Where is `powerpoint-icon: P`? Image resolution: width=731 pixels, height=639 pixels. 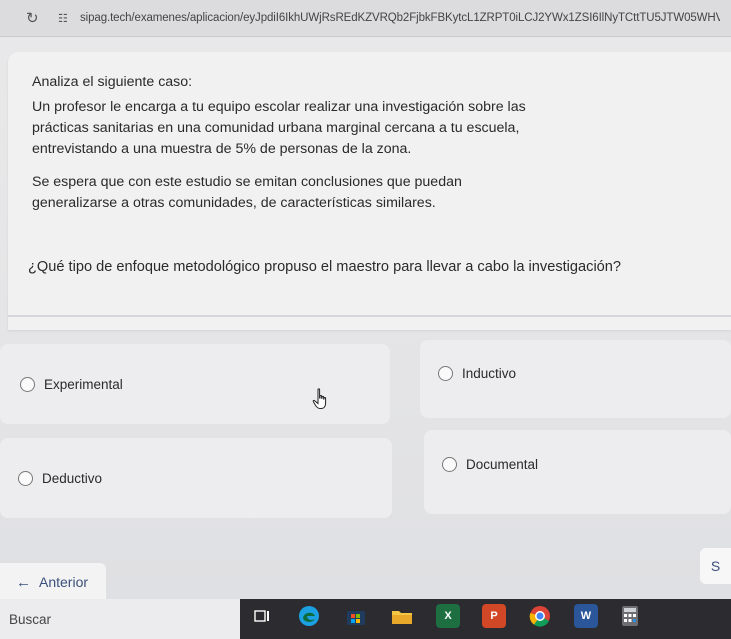
powerpoint-icon: P is located at coordinates (494, 616).